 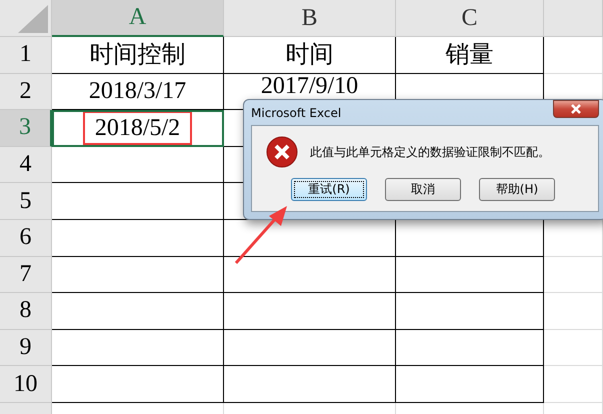 I want to click on active-cell: 2018/5/2, so click(x=138, y=128).